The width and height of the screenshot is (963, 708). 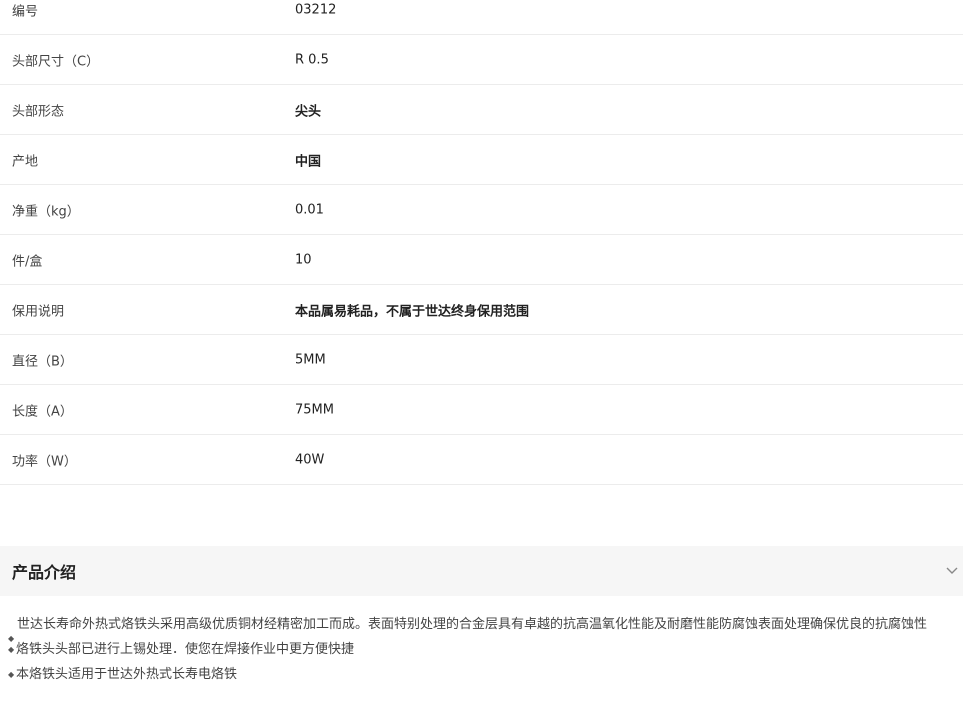 I want to click on intro-text: 烙铁头头部已进行上锡处理．使您在焊接作业中更方便快捷, so click(x=185, y=649).